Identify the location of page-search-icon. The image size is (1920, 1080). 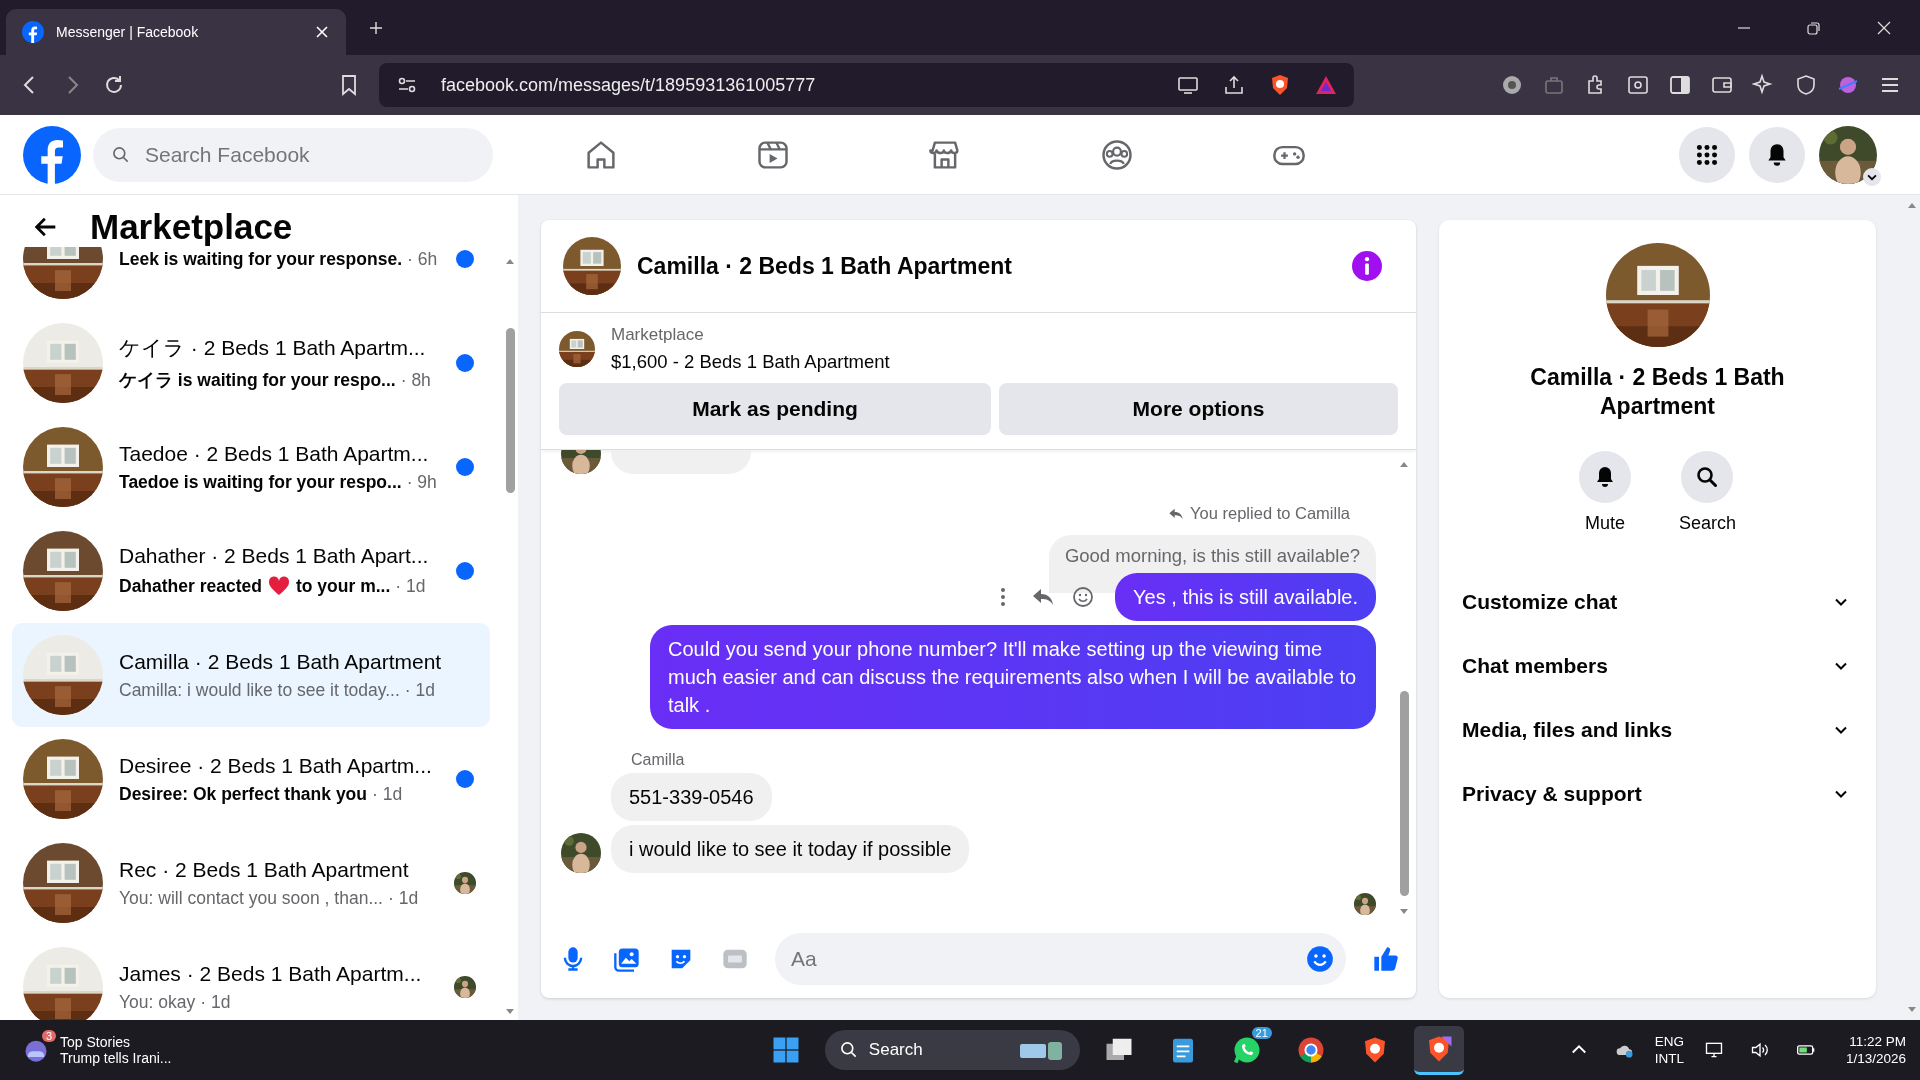
(1638, 85).